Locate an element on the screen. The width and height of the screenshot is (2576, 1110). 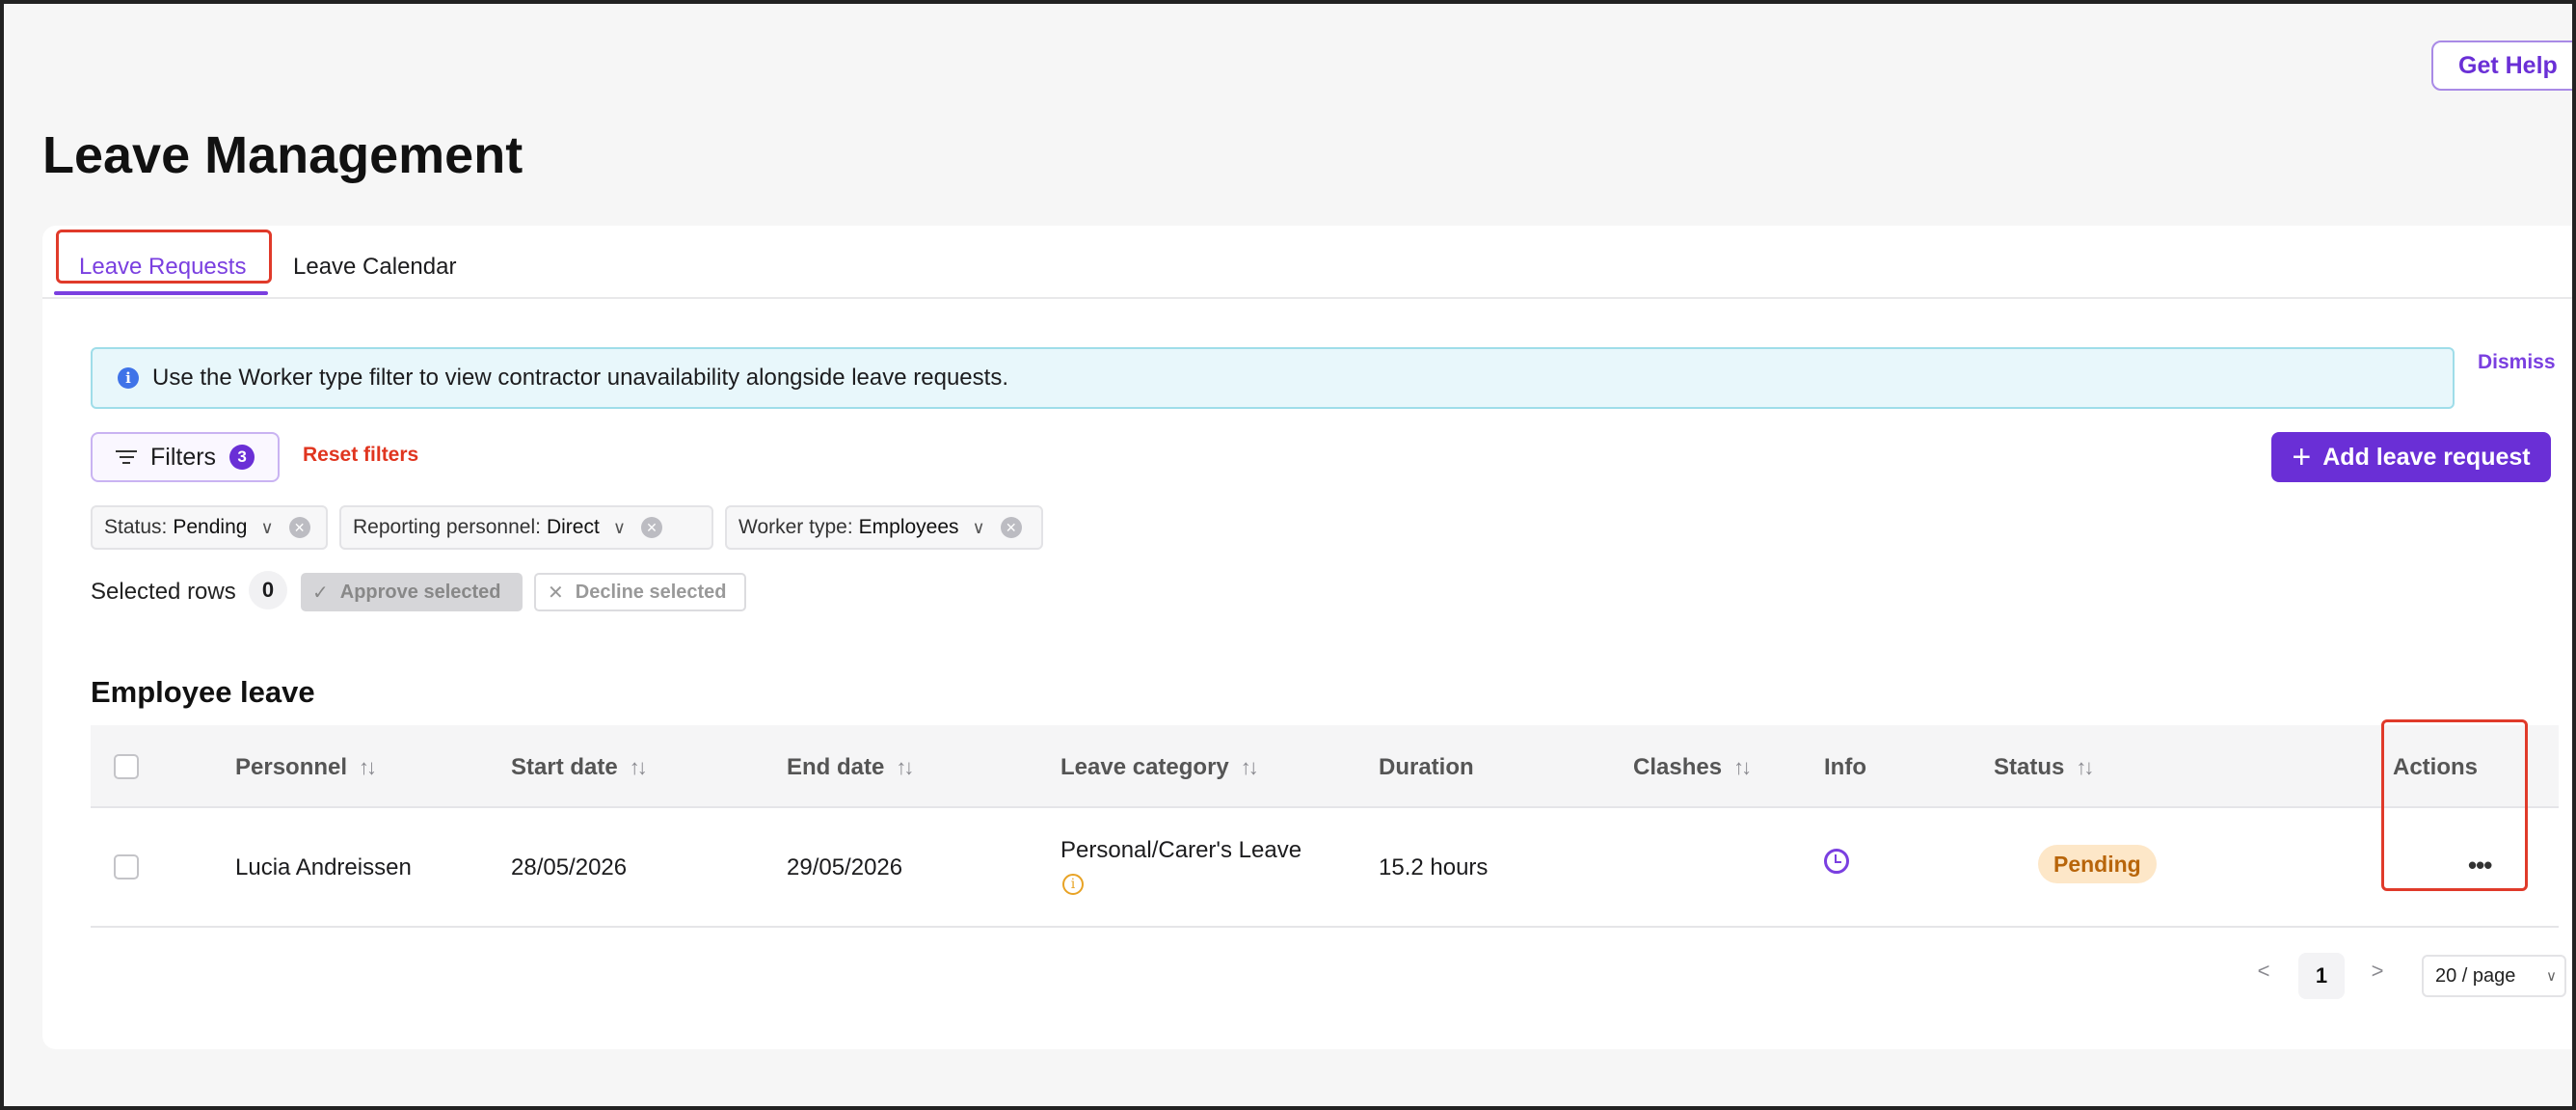
page-title: Leave Management is located at coordinates (283, 155).